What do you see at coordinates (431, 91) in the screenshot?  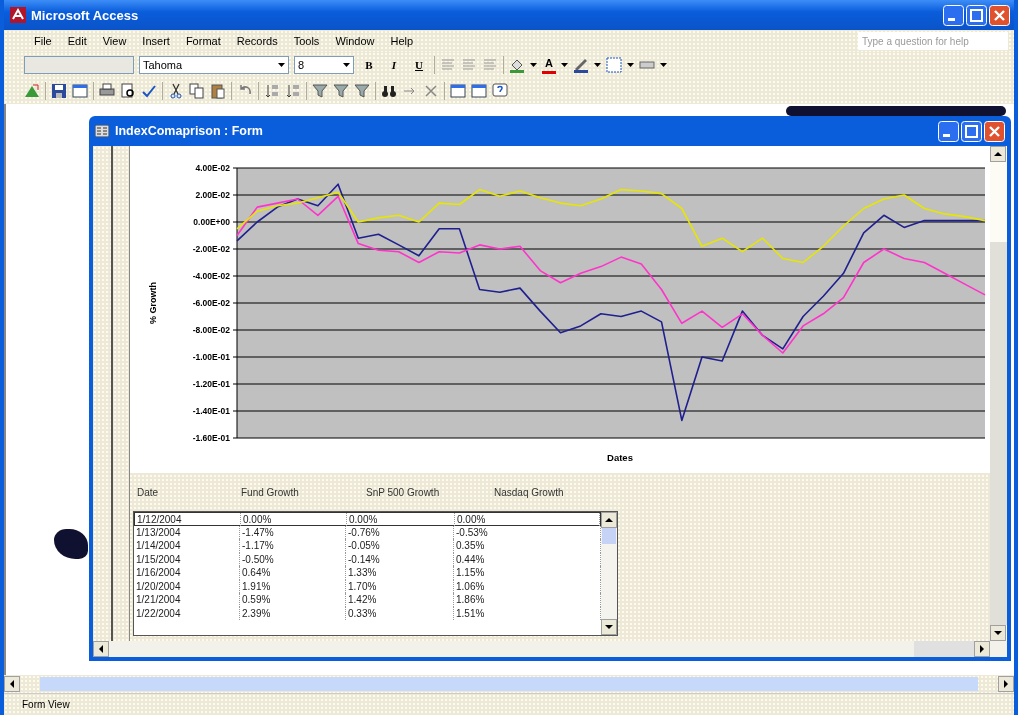 I see `cross-icon` at bounding box center [431, 91].